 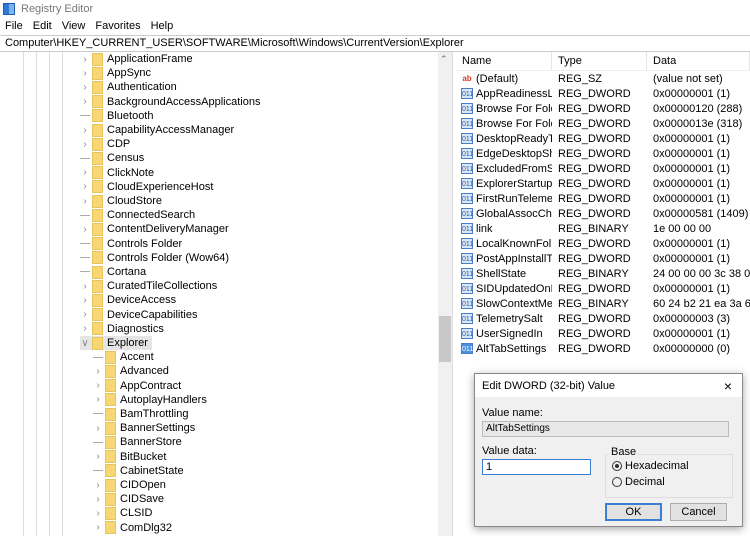 What do you see at coordinates (122, 329) in the screenshot?
I see `tree-item: › Diagnostics` at bounding box center [122, 329].